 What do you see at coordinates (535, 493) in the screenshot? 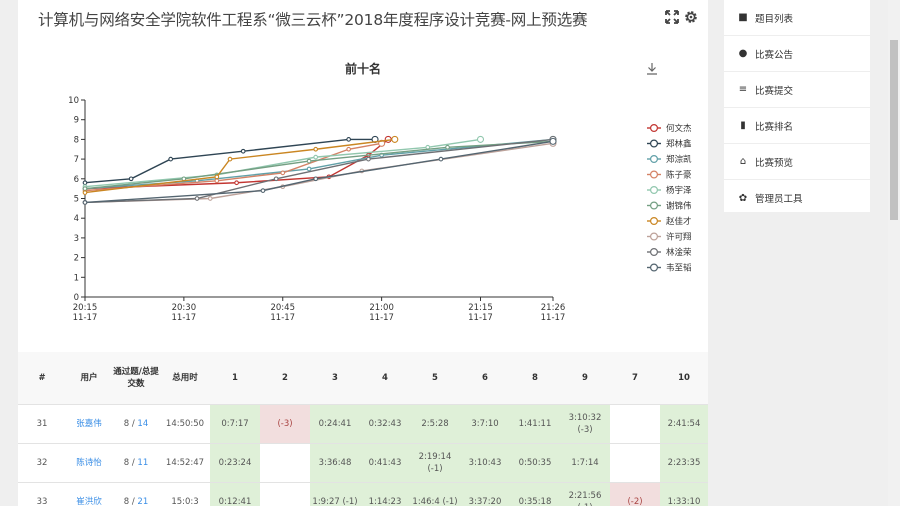
I see `problem-cell: 0:35:18` at bounding box center [535, 493].